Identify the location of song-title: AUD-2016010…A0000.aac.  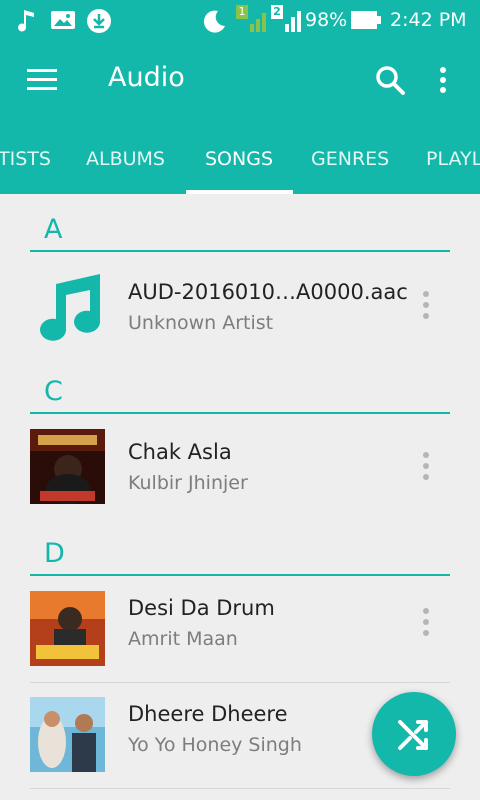
(268, 292).